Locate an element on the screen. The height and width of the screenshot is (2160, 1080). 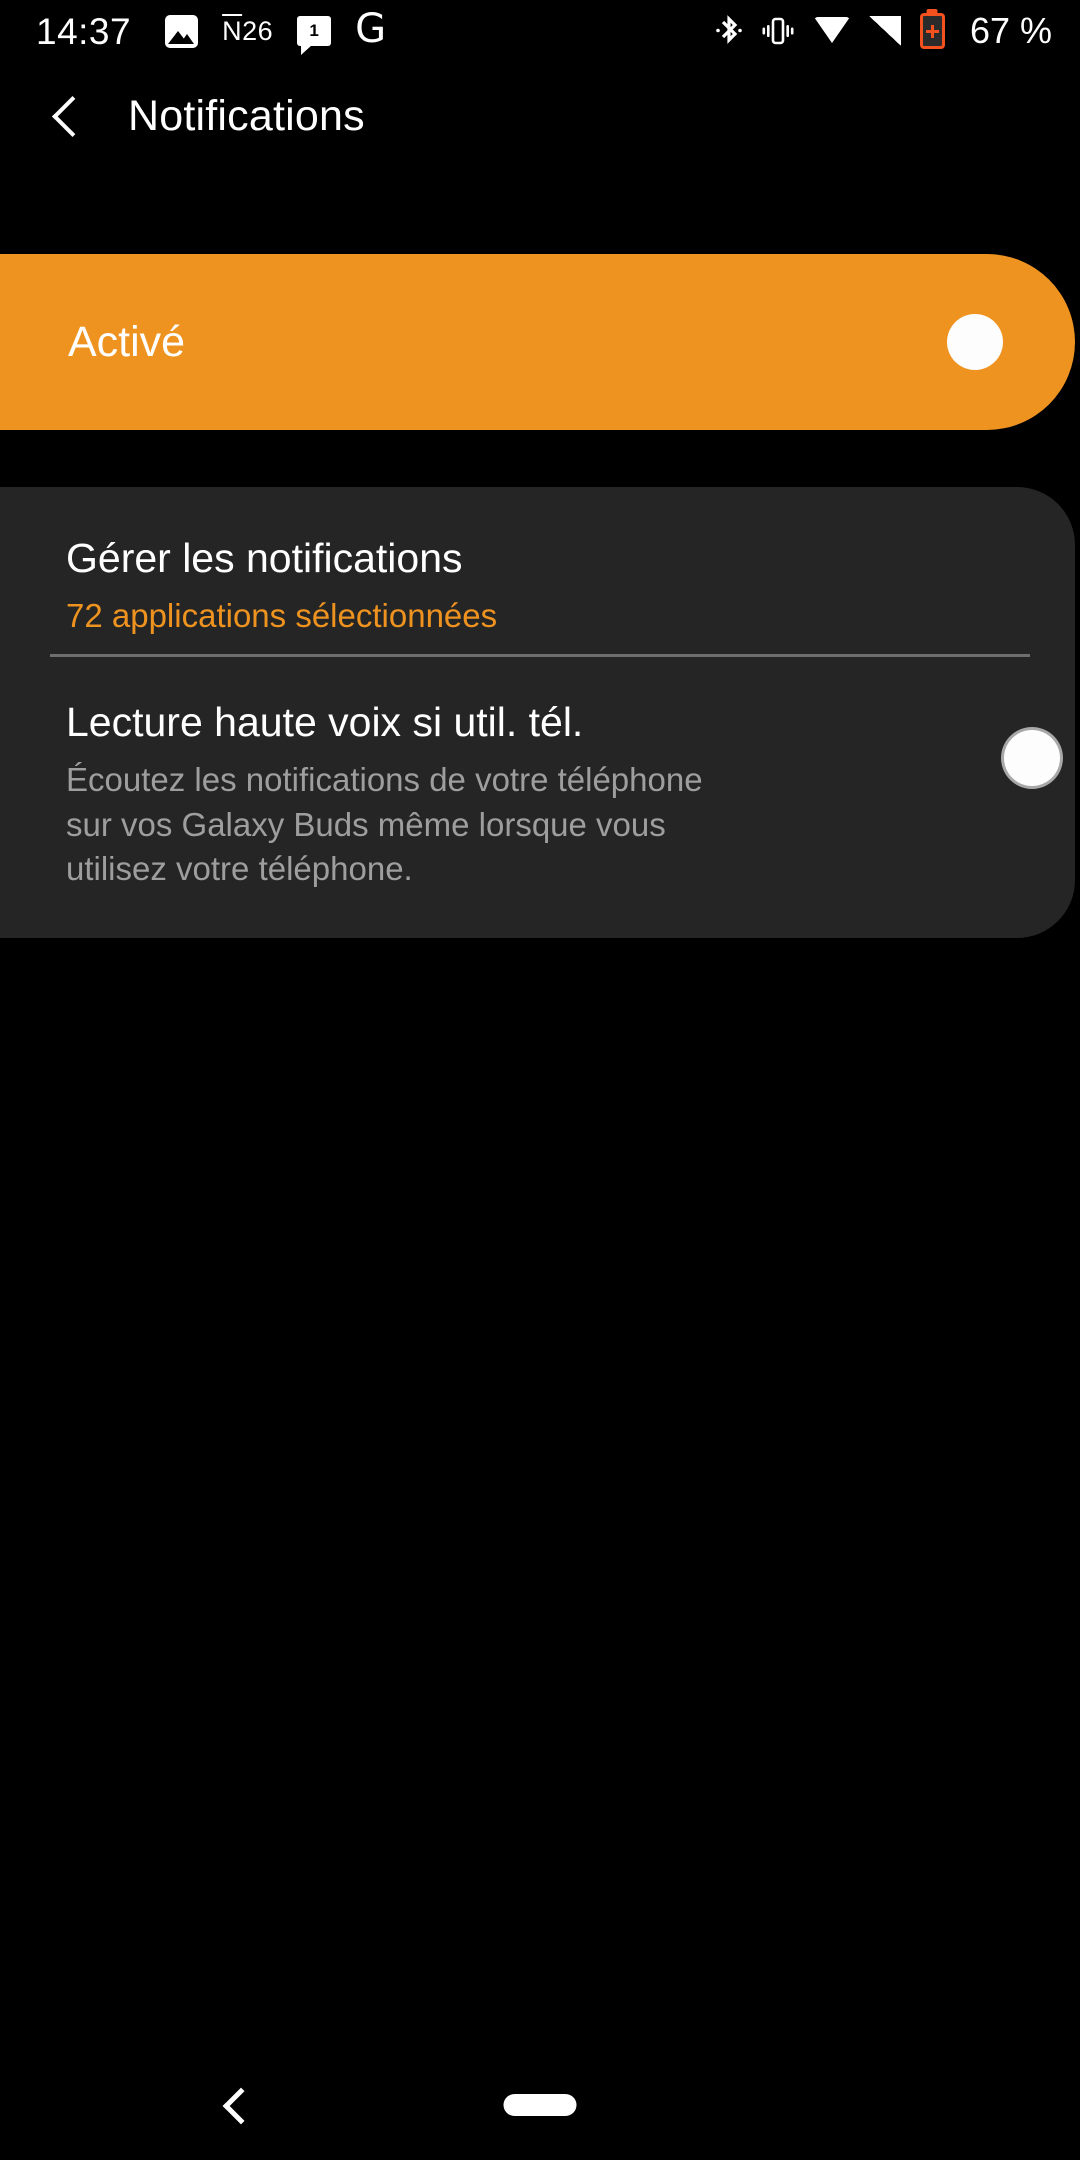
manage-notifications-subtitle: 72 applications sélectionnées is located at coordinates (282, 616).